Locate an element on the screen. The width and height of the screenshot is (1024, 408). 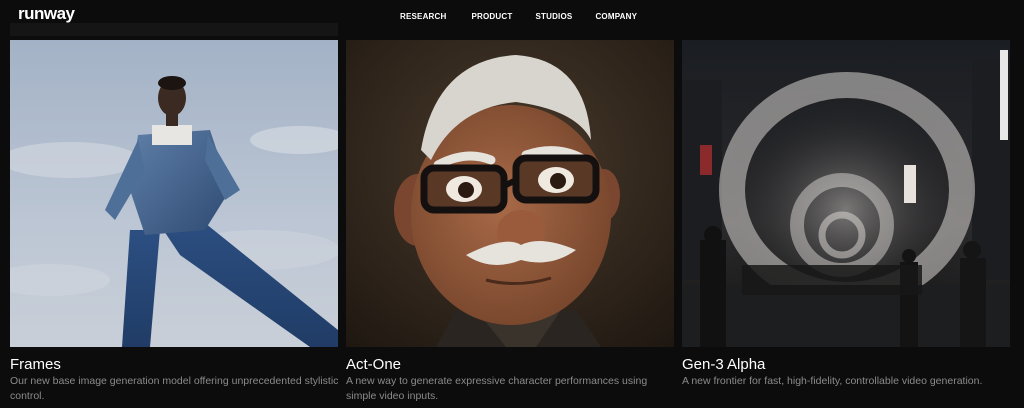
card-title: Act-One is located at coordinates (510, 364).